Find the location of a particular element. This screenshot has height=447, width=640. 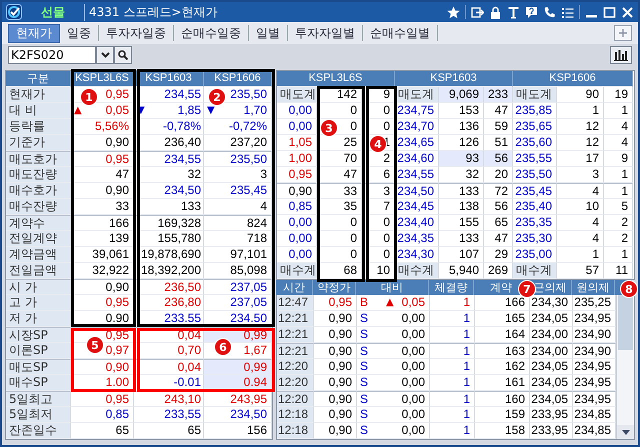

add-button is located at coordinates (623, 33).